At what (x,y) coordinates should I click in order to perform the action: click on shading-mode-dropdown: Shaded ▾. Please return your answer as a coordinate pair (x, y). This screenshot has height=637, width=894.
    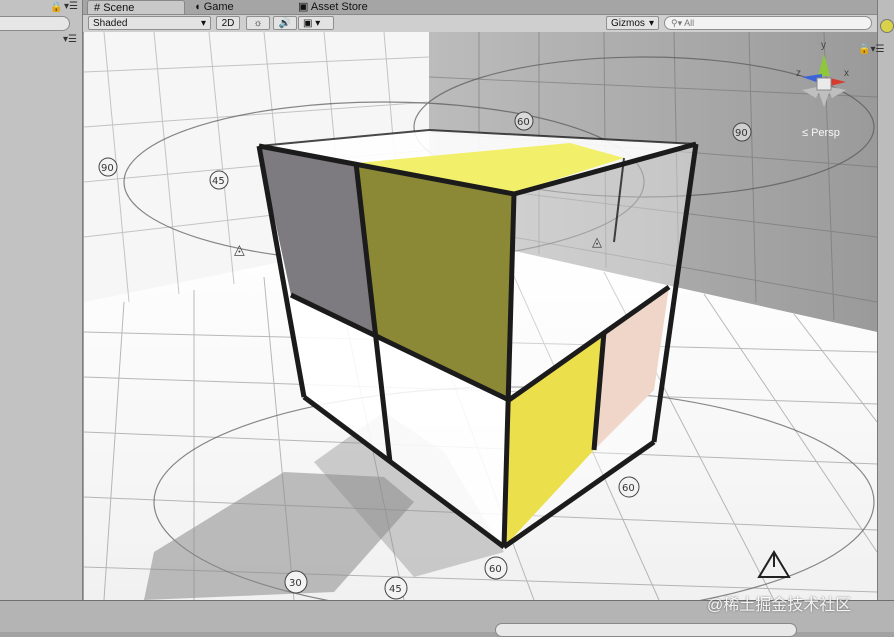
    Looking at the image, I should click on (149, 23).